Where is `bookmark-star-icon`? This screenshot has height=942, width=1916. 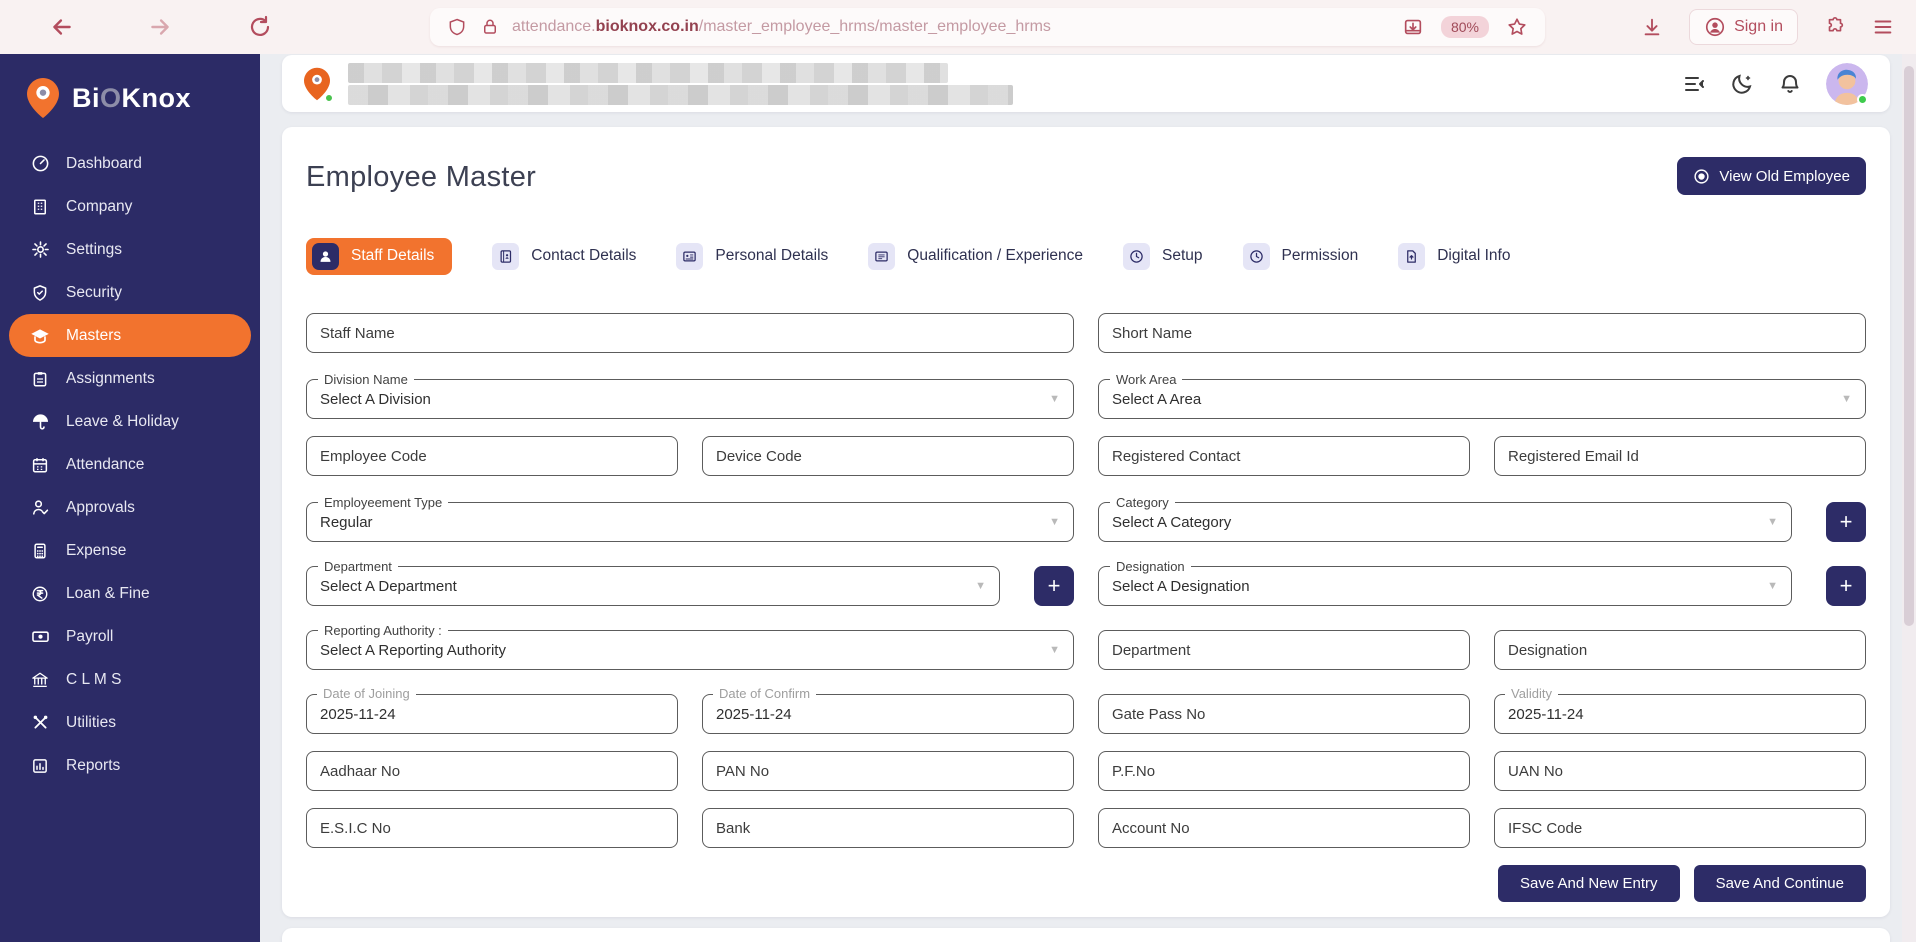 bookmark-star-icon is located at coordinates (1517, 27).